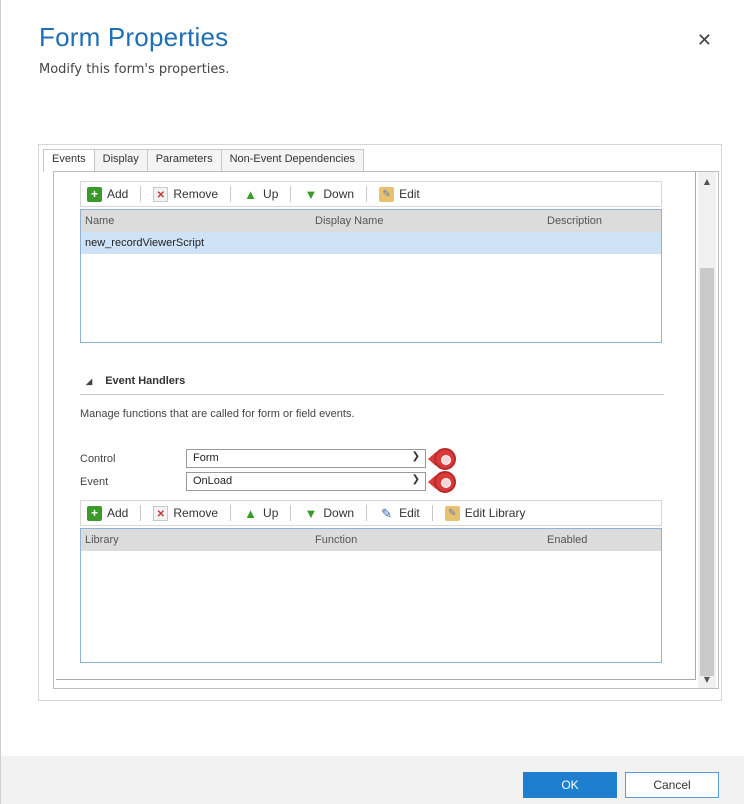  Describe the element at coordinates (271, 513) in the screenshot. I see `handlers-up-label: Up` at that location.